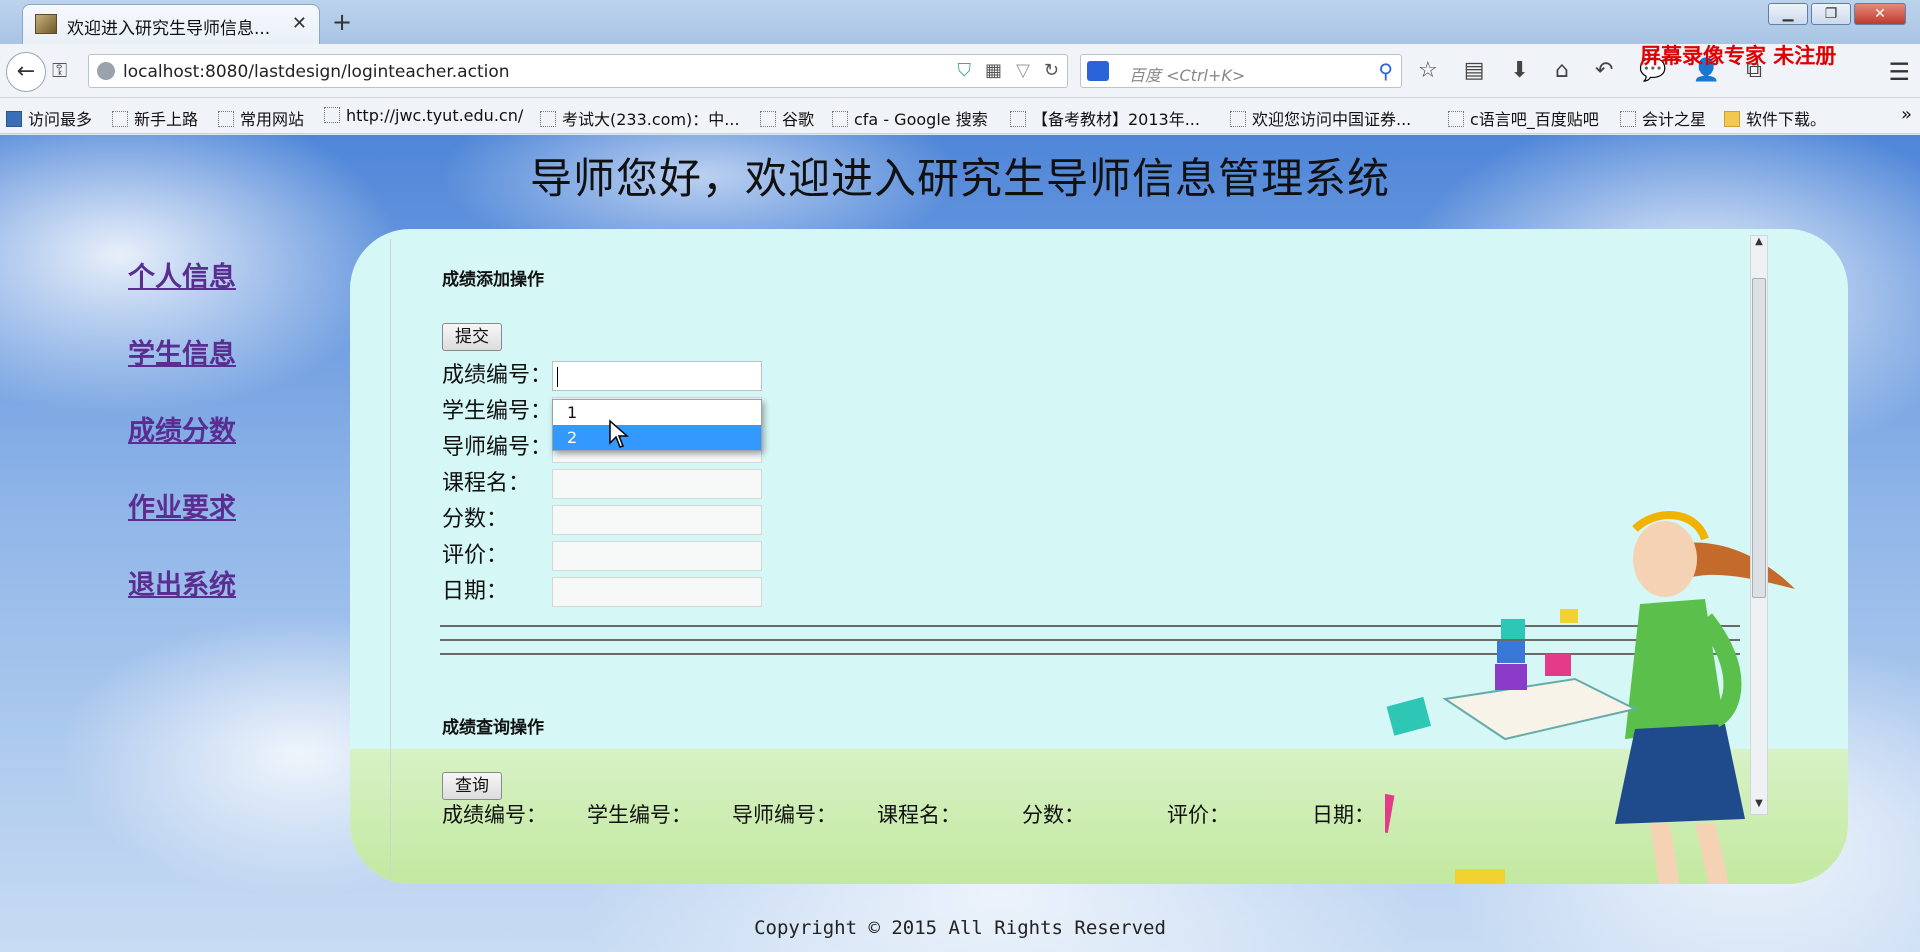  What do you see at coordinates (1187, 75) in the screenshot?
I see `search-placeholder: 百度 <Ctrl+K>` at bounding box center [1187, 75].